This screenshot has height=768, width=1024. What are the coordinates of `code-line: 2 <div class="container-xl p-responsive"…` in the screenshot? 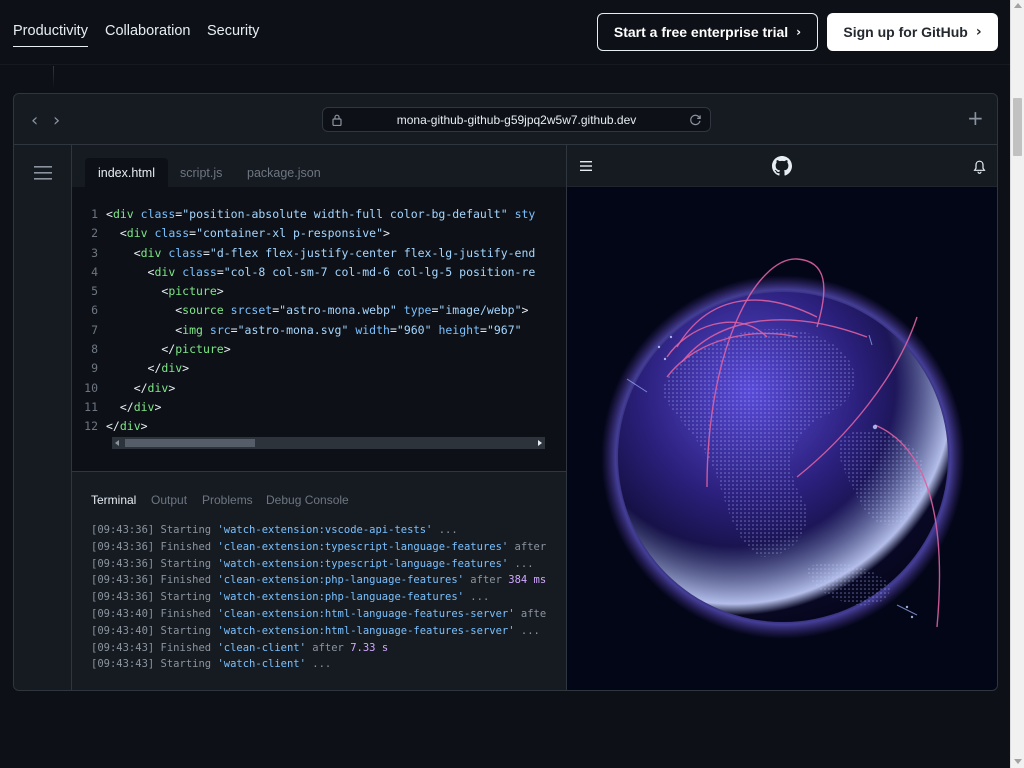 It's located at (319, 233).